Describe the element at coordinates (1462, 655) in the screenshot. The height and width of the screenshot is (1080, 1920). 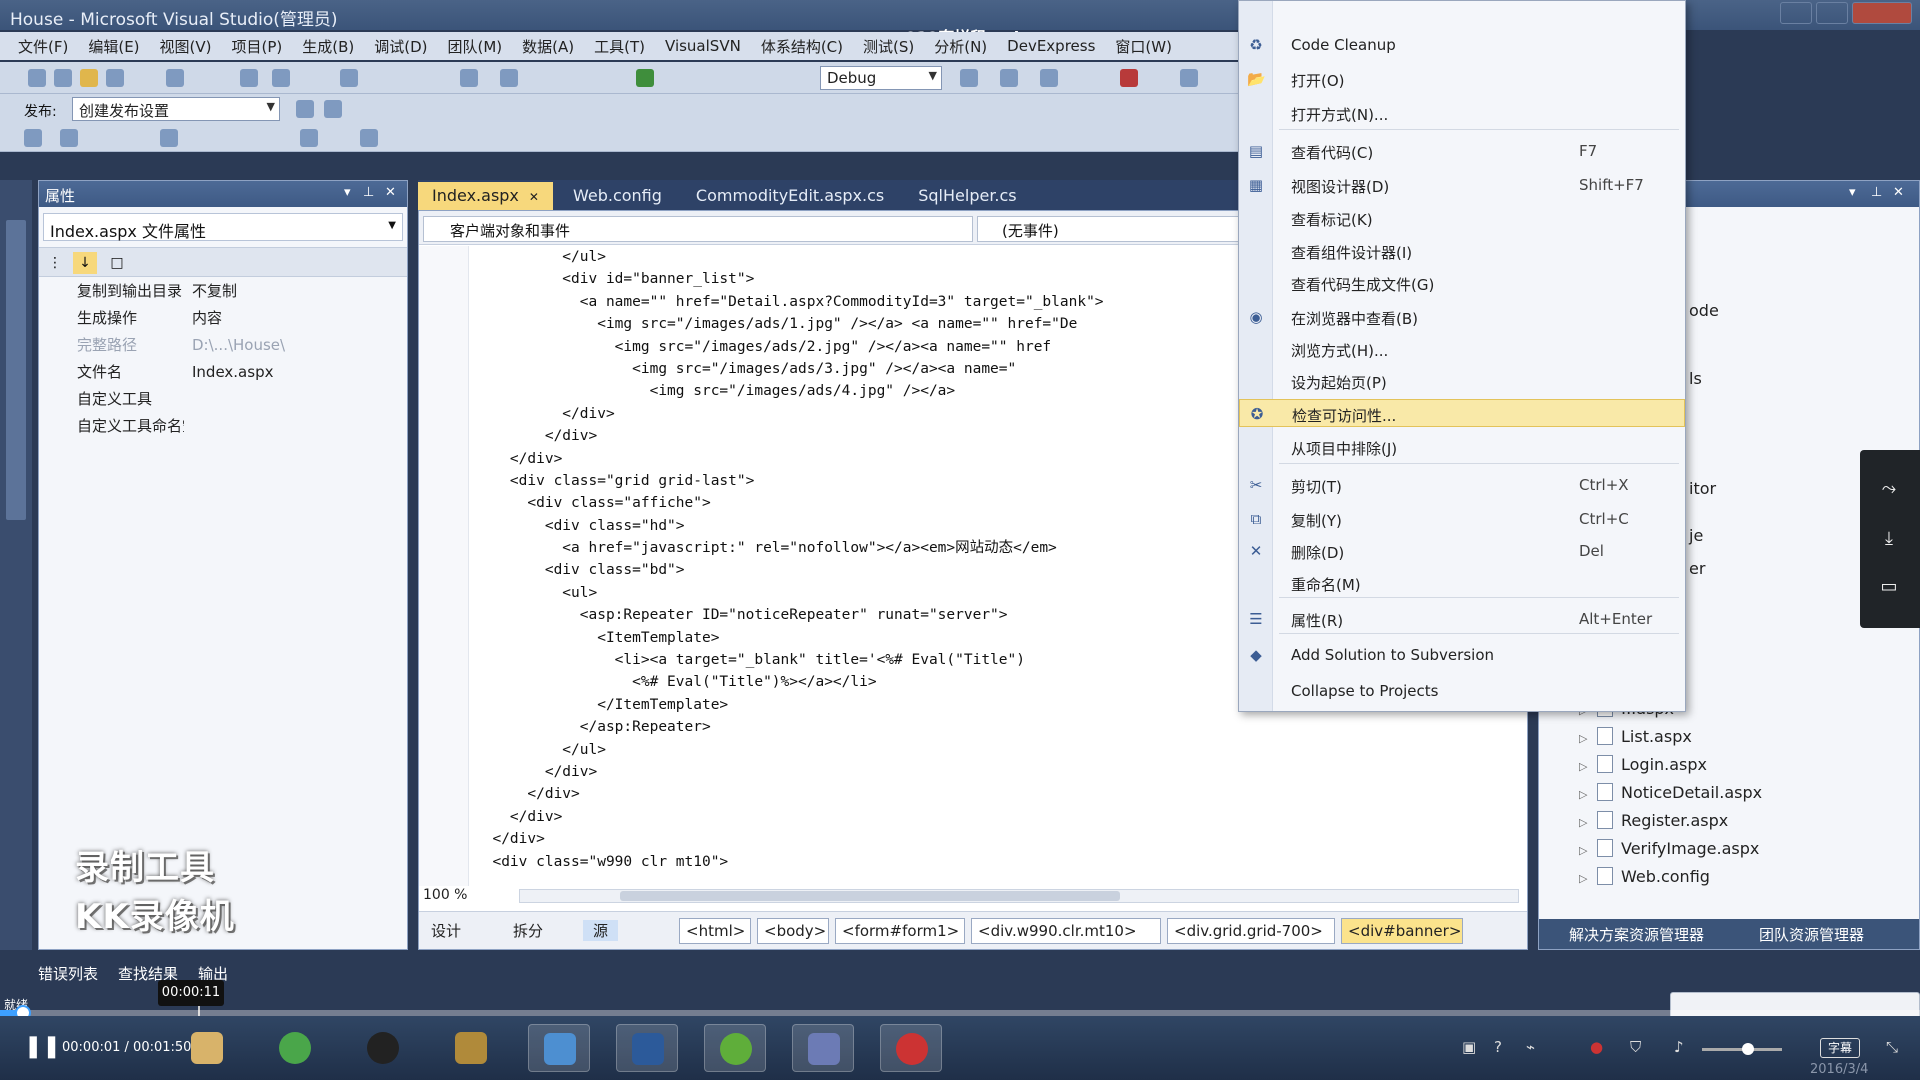
I see `context-menu-item: ◆ Add Solution to Subversion` at that location.